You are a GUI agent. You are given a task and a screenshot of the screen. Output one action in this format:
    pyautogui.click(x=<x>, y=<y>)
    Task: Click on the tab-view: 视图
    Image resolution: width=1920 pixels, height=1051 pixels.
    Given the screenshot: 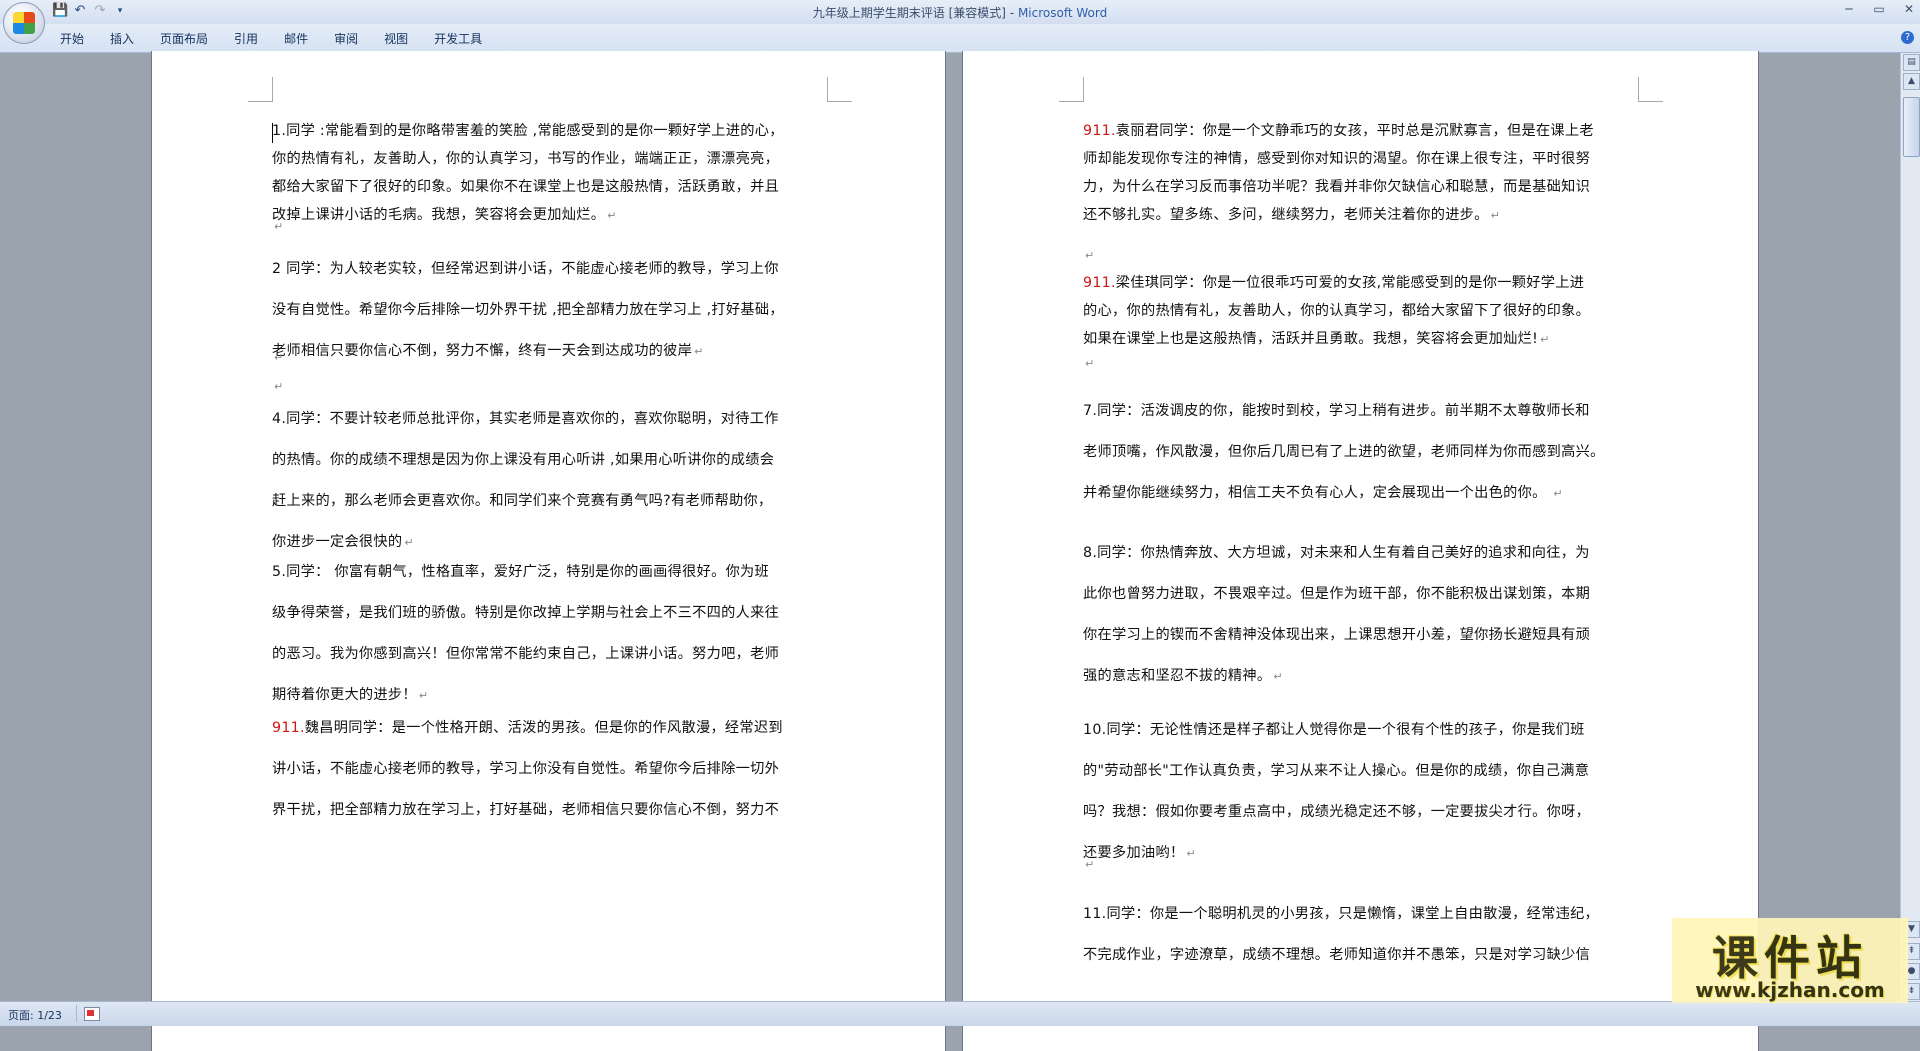 What is the action you would take?
    pyautogui.click(x=396, y=38)
    